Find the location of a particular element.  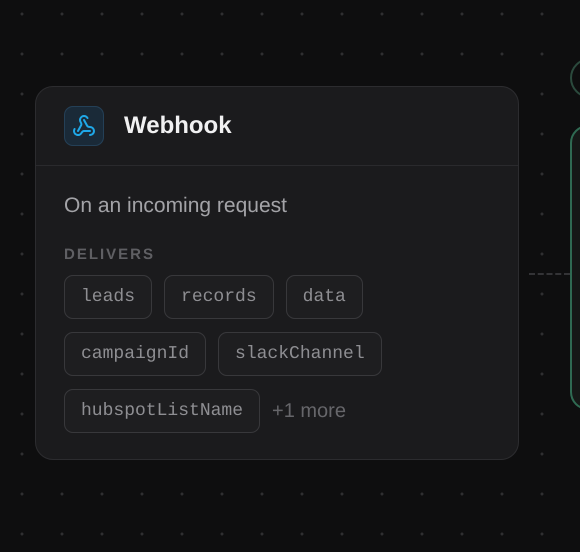

node-title: Webhook is located at coordinates (178, 126).